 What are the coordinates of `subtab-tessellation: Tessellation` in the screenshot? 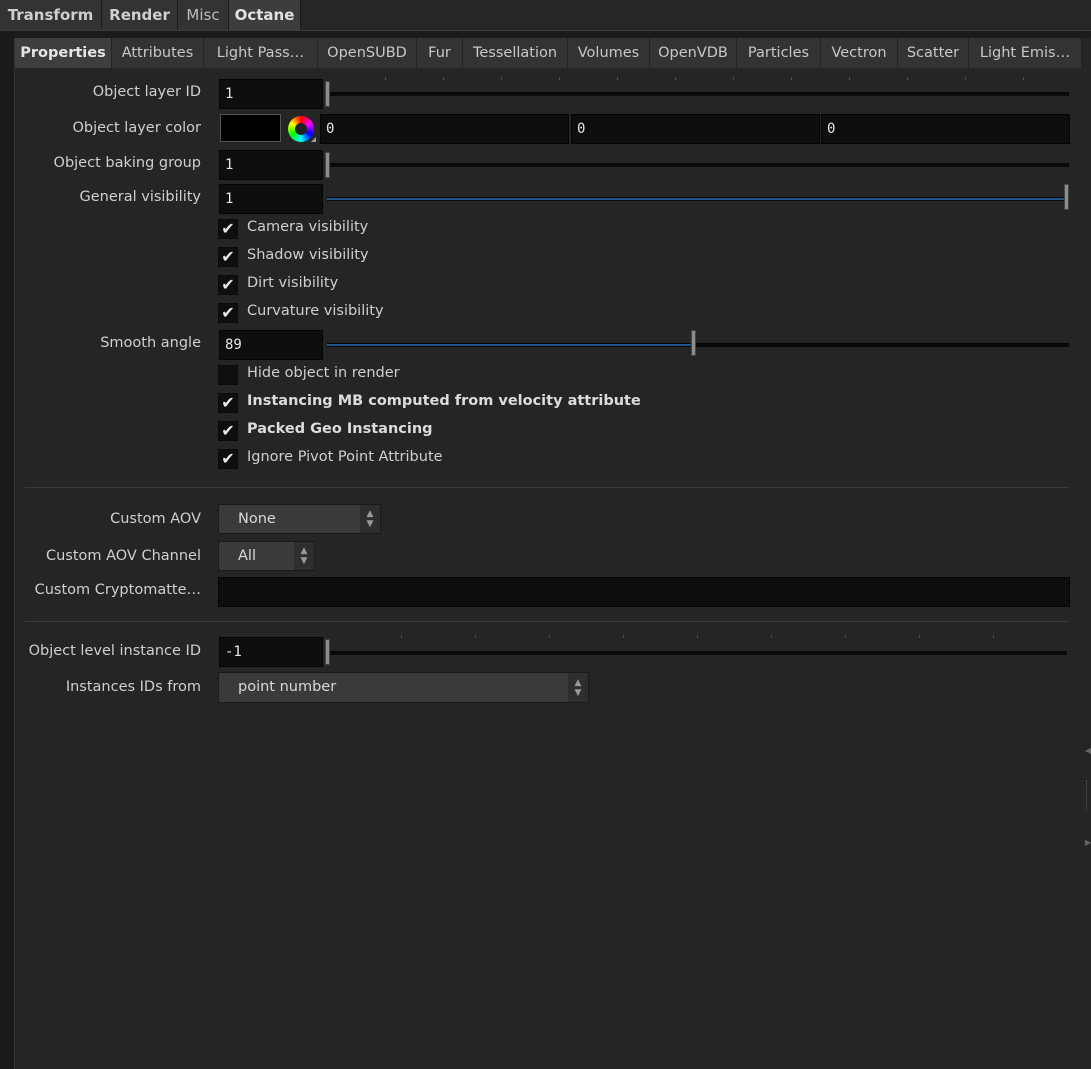 It's located at (515, 53).